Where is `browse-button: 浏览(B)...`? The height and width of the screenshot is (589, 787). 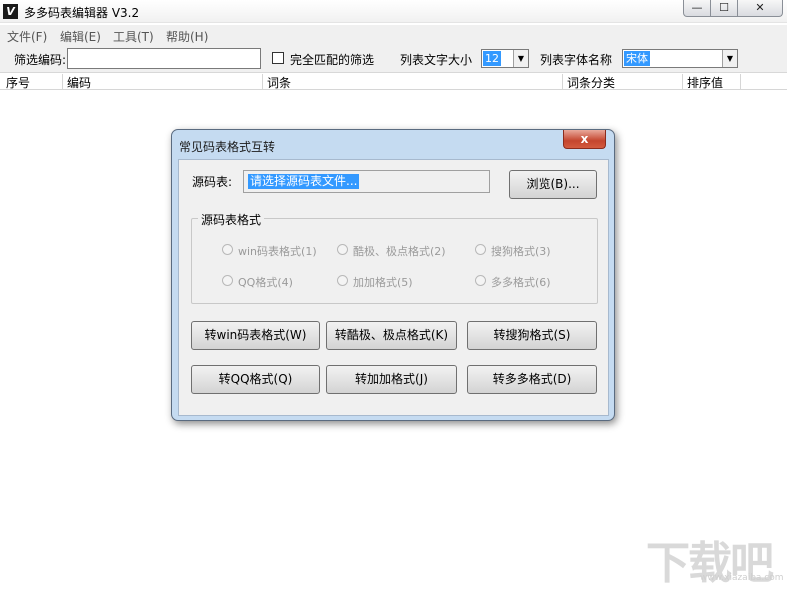 browse-button: 浏览(B)... is located at coordinates (553, 184).